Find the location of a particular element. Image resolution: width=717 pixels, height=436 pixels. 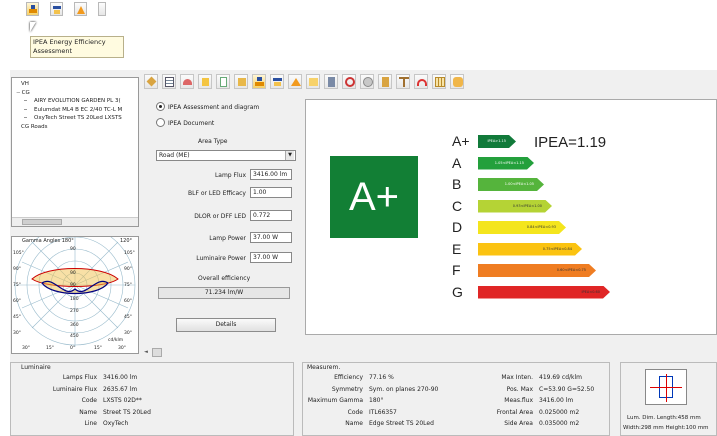

class-letter: A+ is located at coordinates (461, 141).